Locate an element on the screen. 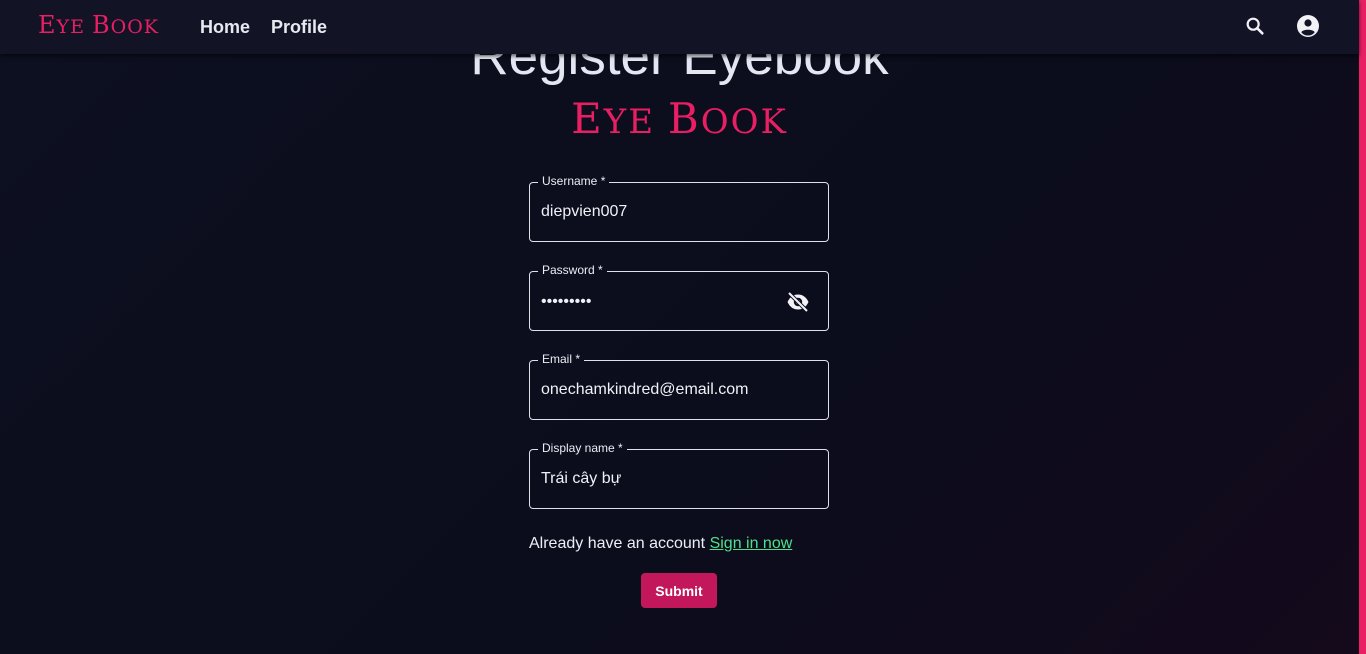  password-field: Password * ••••••••• is located at coordinates (679, 297).